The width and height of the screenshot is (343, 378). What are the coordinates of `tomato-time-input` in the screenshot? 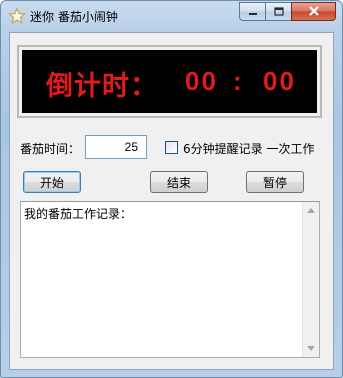 It's located at (116, 147).